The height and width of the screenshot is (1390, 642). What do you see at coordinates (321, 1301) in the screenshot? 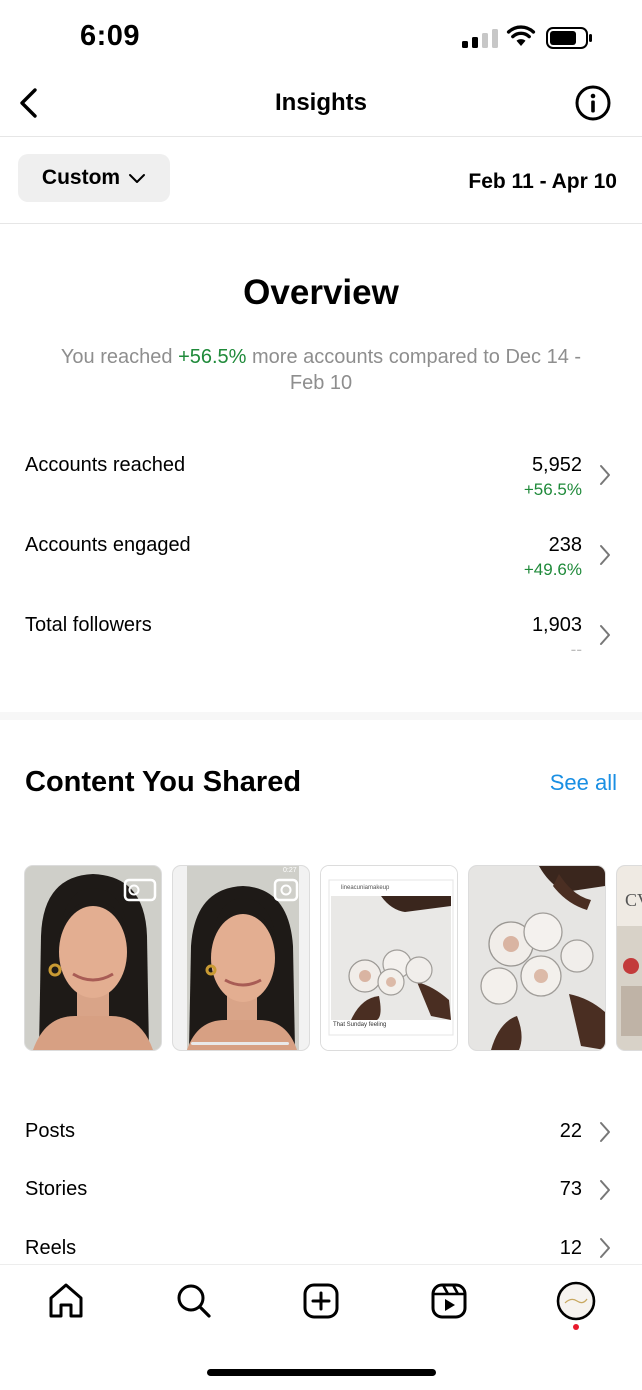
I see `create-icon` at bounding box center [321, 1301].